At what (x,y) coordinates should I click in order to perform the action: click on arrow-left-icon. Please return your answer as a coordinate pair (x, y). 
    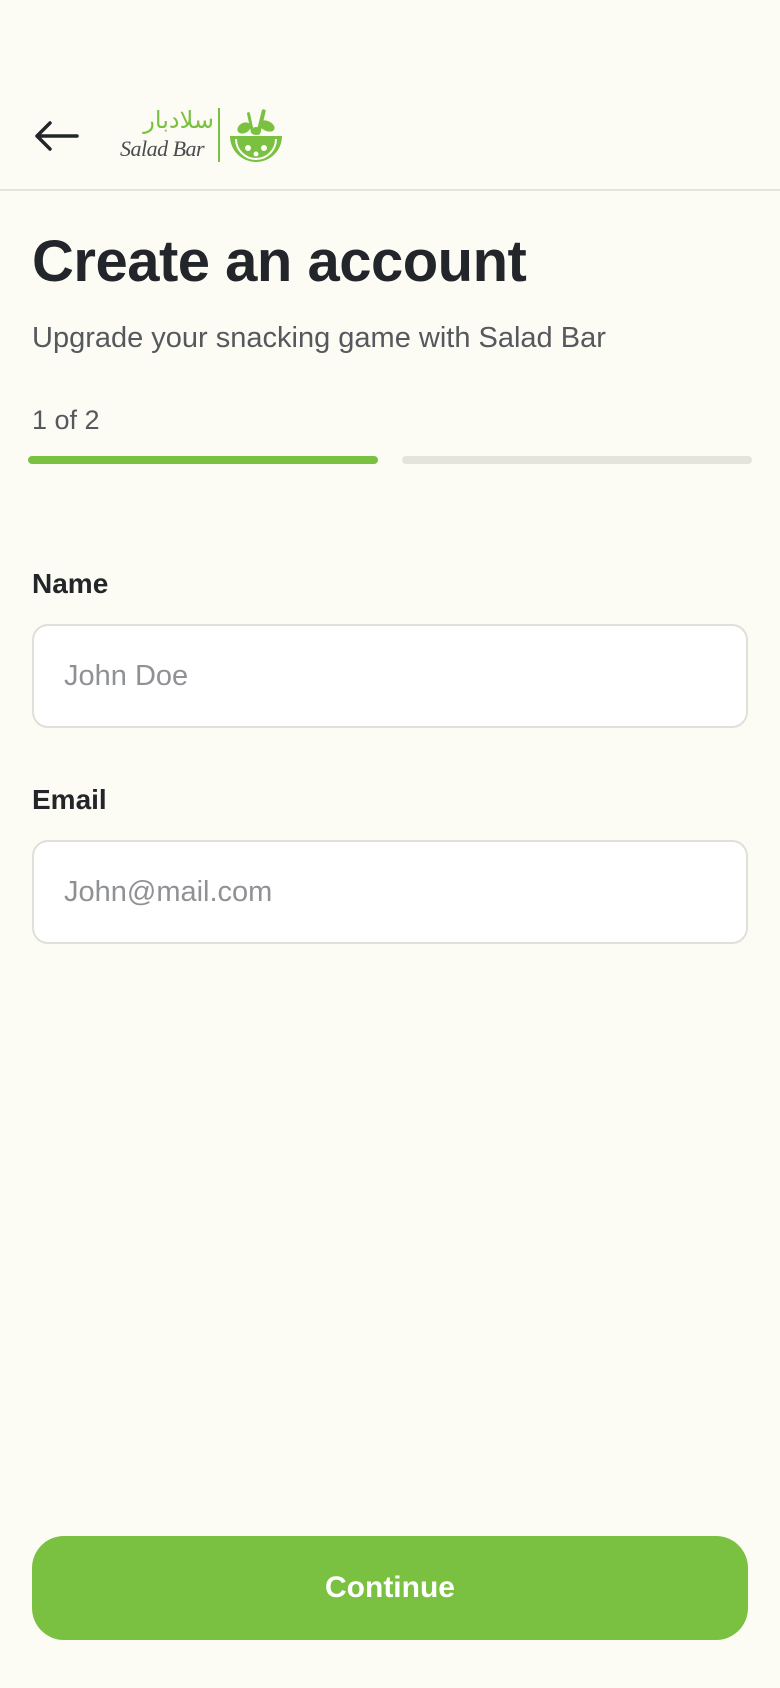
    Looking at the image, I should click on (57, 136).